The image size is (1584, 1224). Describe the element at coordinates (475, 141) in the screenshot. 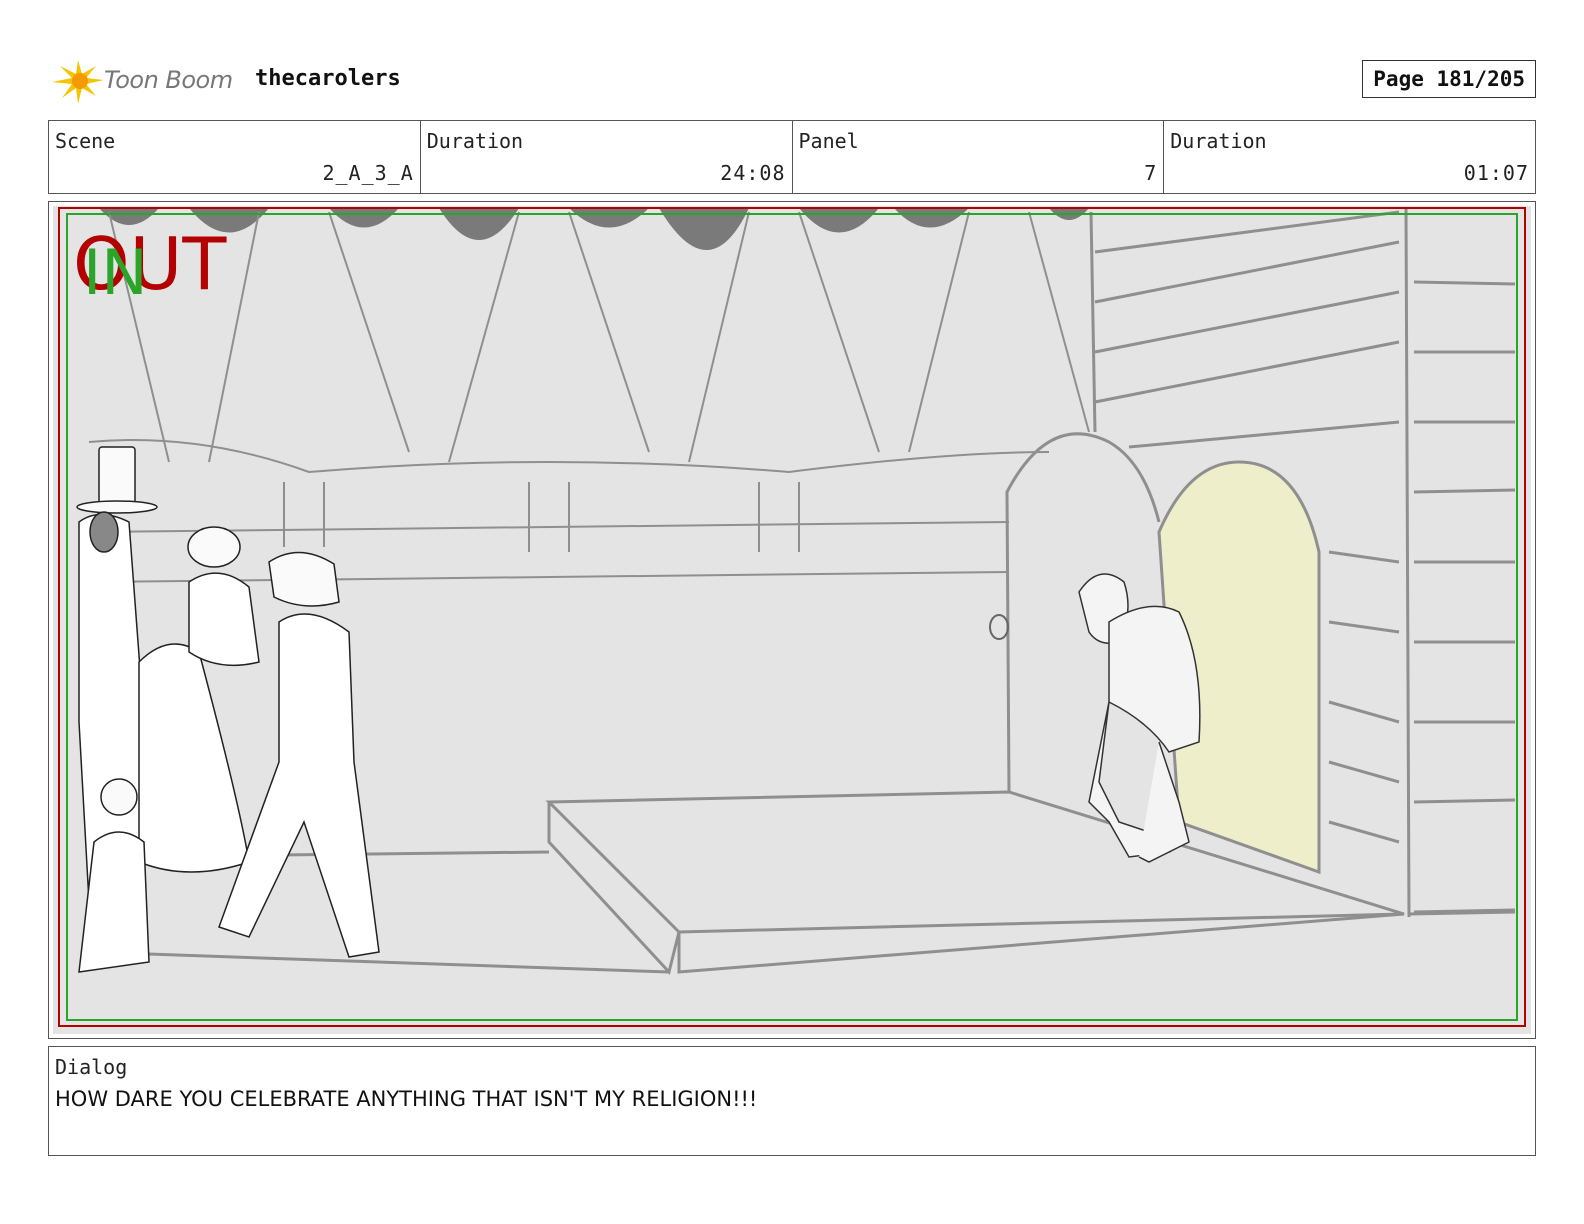

I see `scene-duration-label: Duration` at that location.